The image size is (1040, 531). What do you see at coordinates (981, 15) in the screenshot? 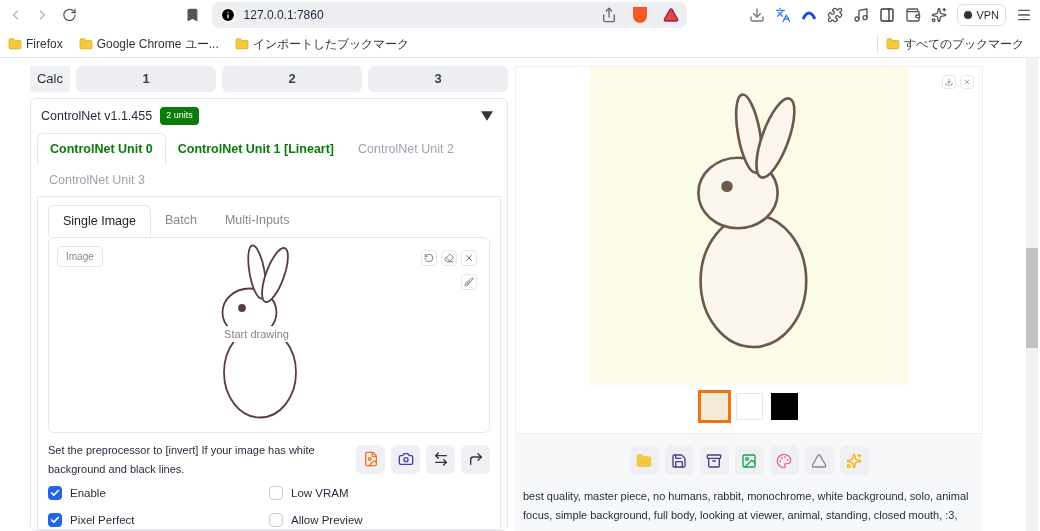
I see `vpn-button: VPN` at bounding box center [981, 15].